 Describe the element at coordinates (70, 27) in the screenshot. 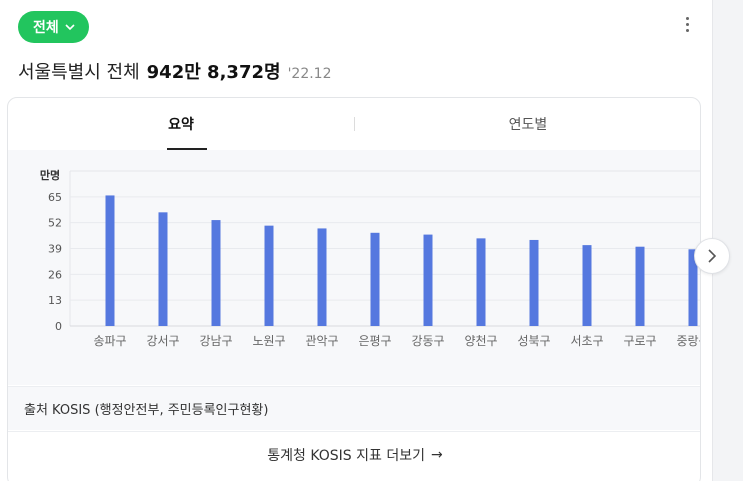

I see `chevron-down-icon` at that location.